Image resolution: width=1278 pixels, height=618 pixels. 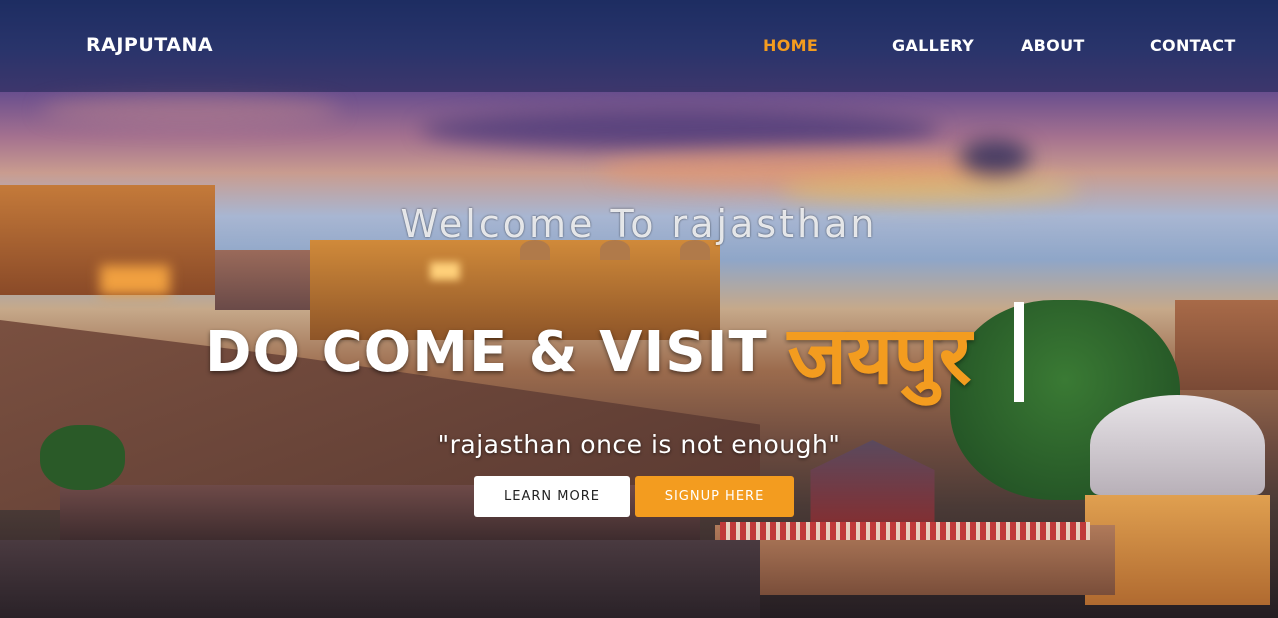 I want to click on headline-typed-city: जयपुर, so click(x=879, y=355).